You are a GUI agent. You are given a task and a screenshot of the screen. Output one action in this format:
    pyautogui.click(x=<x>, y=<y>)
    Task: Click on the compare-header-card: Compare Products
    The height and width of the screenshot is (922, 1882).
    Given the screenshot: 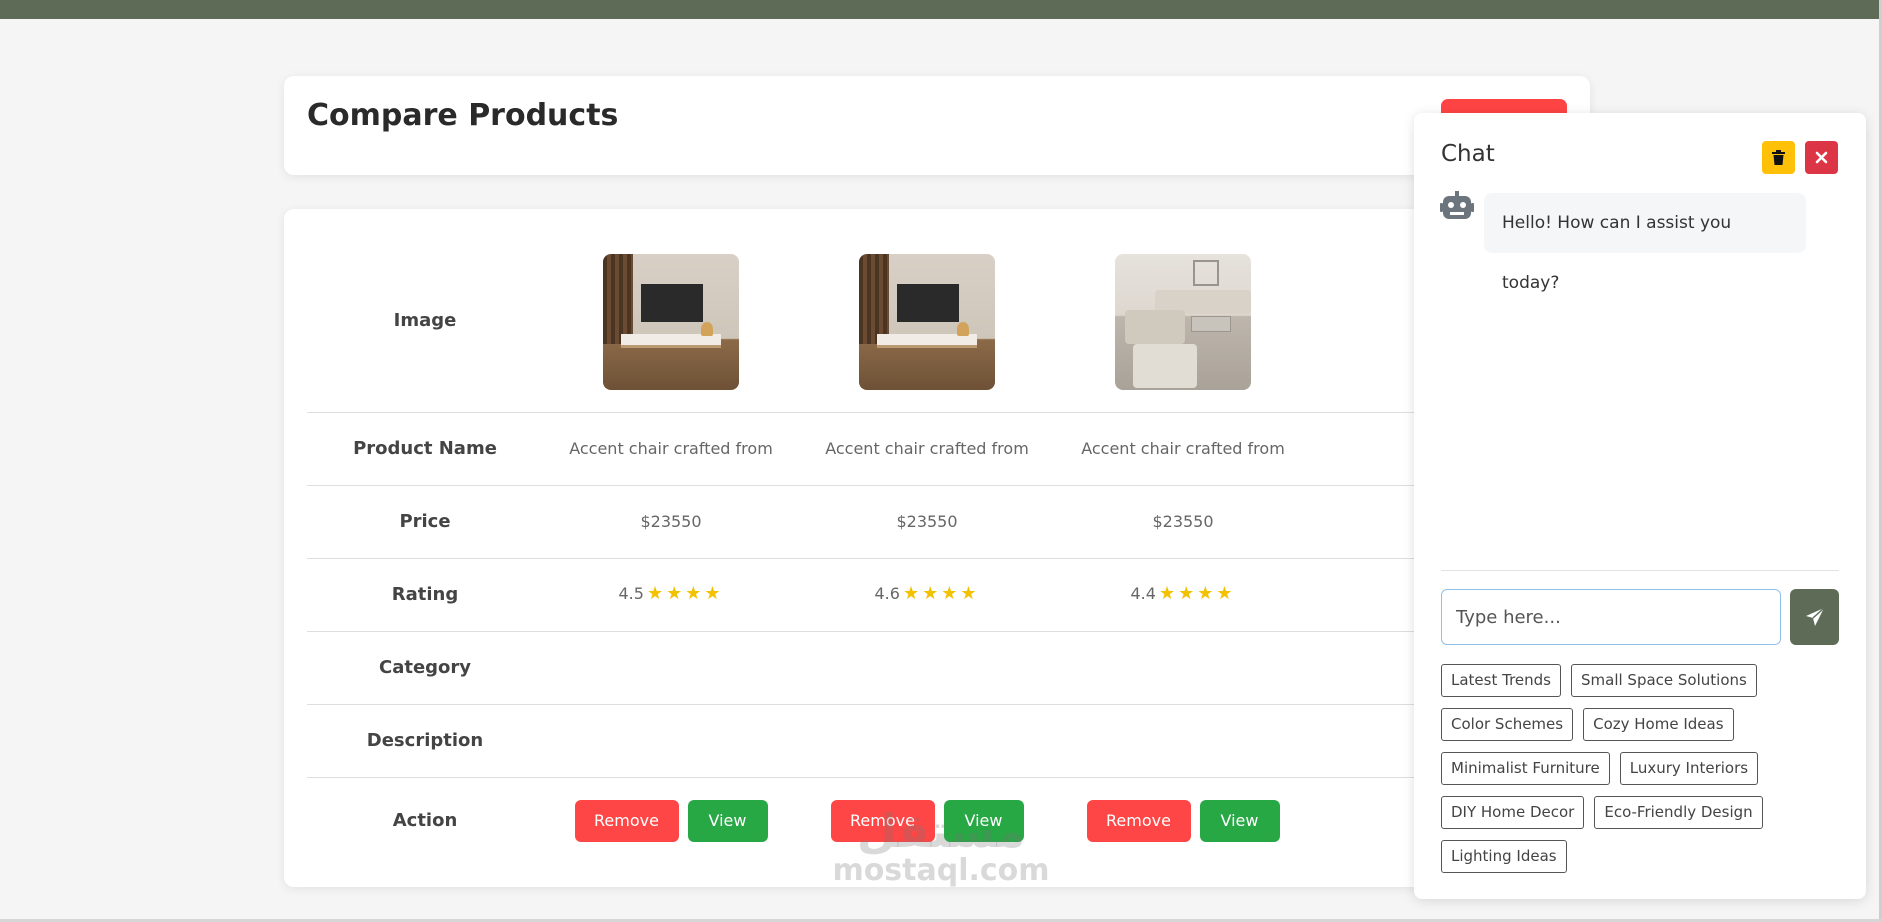 What is the action you would take?
    pyautogui.click(x=937, y=125)
    